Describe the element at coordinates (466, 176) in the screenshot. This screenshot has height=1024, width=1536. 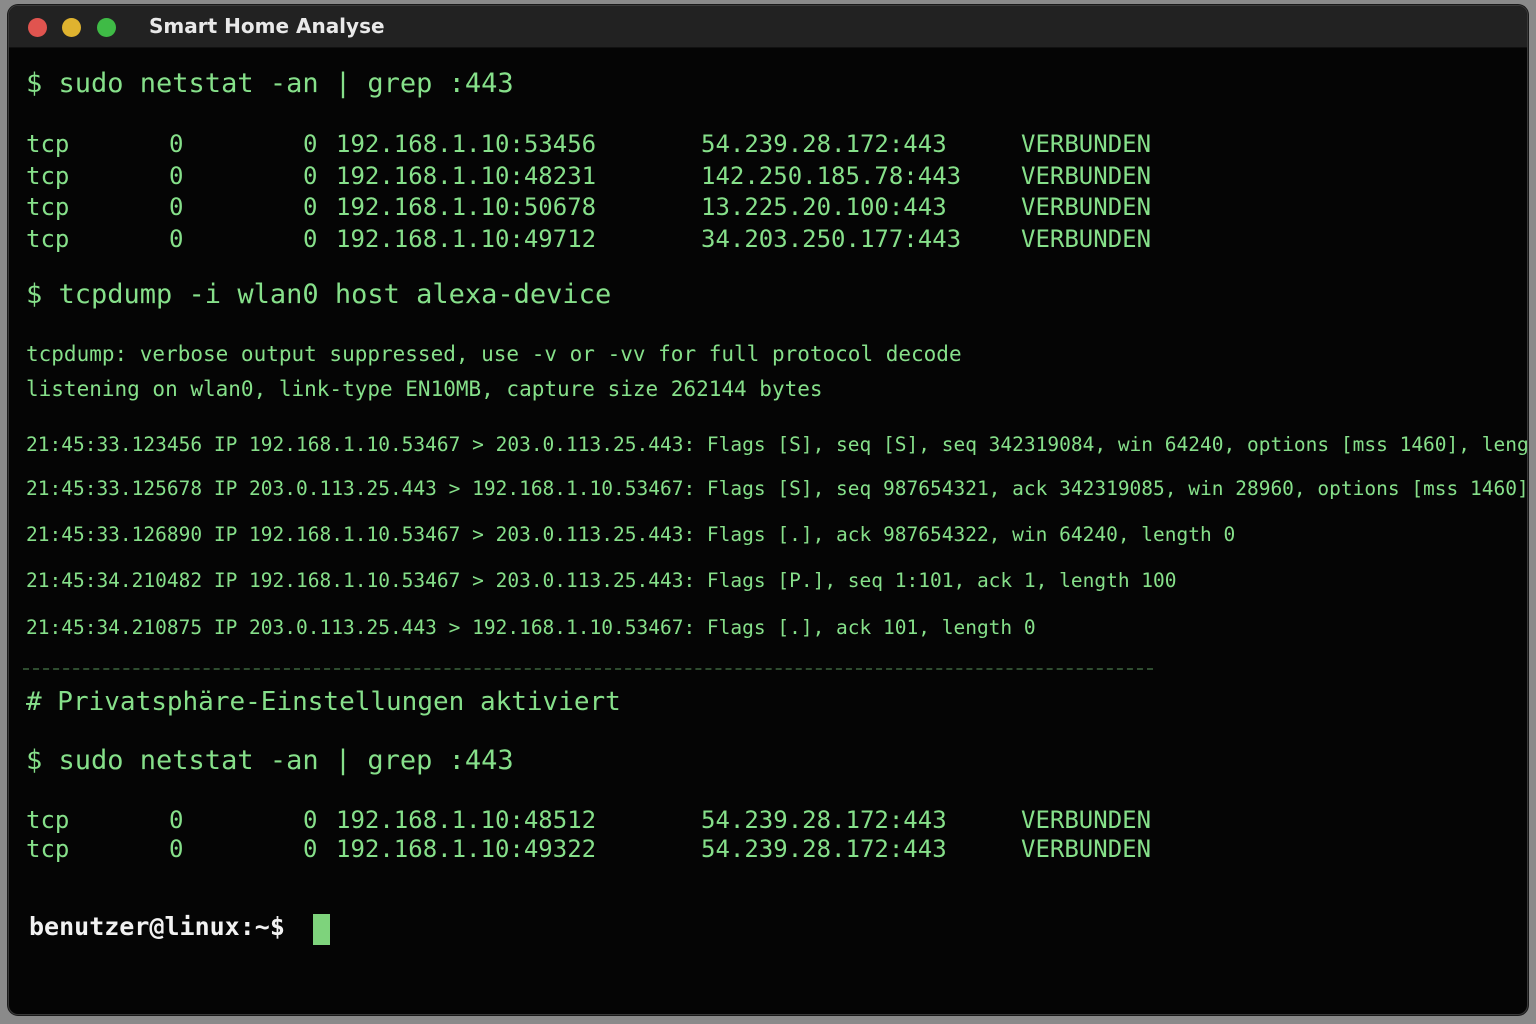
I see `local-address-cell: 192.168.1.10:48231` at that location.